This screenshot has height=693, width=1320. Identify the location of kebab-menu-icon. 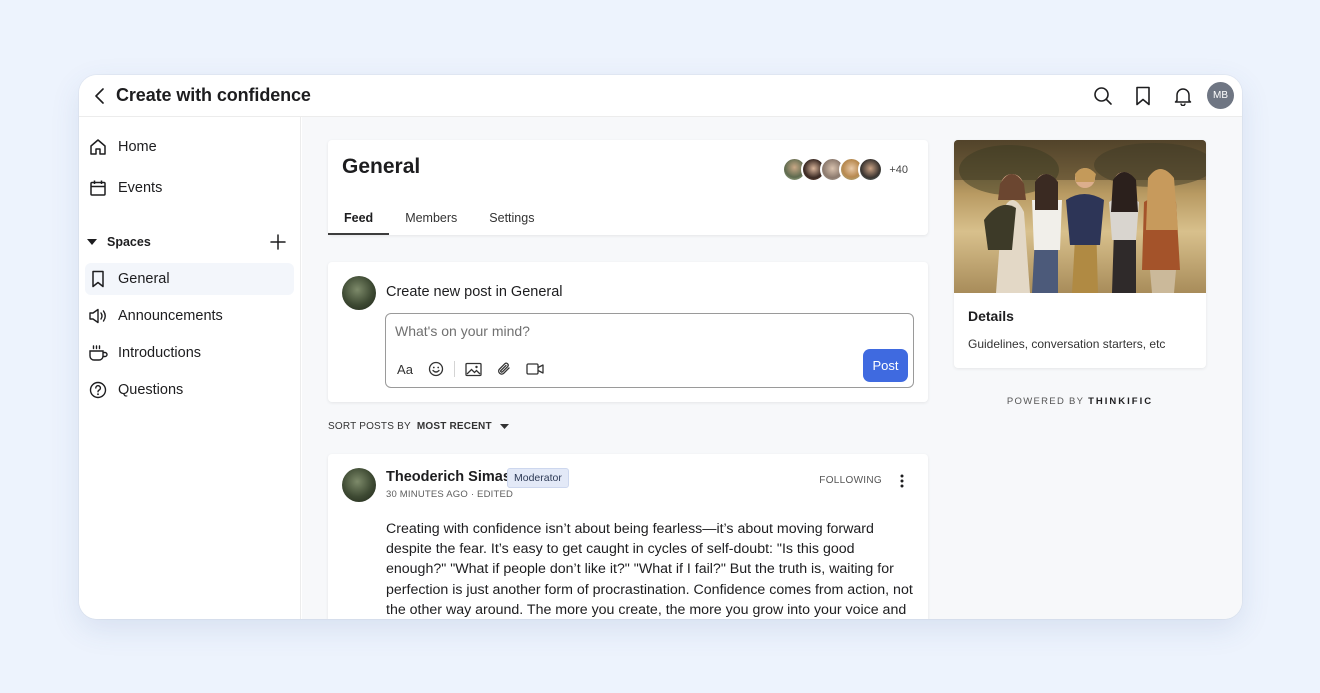
(902, 481).